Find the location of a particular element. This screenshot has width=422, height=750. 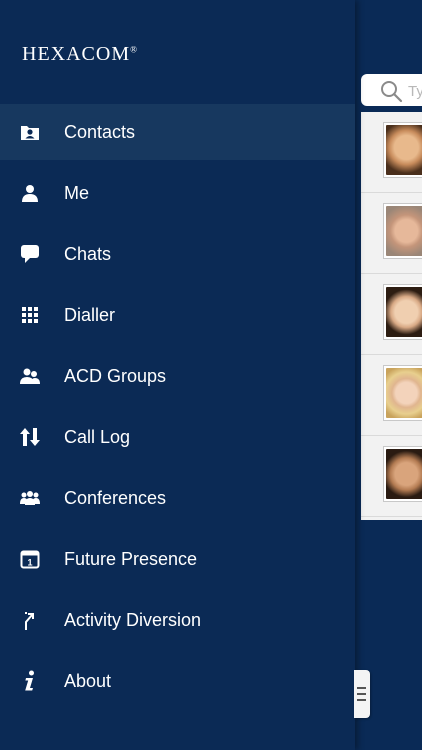

menu-label-conferences: Conferences is located at coordinates (115, 497).